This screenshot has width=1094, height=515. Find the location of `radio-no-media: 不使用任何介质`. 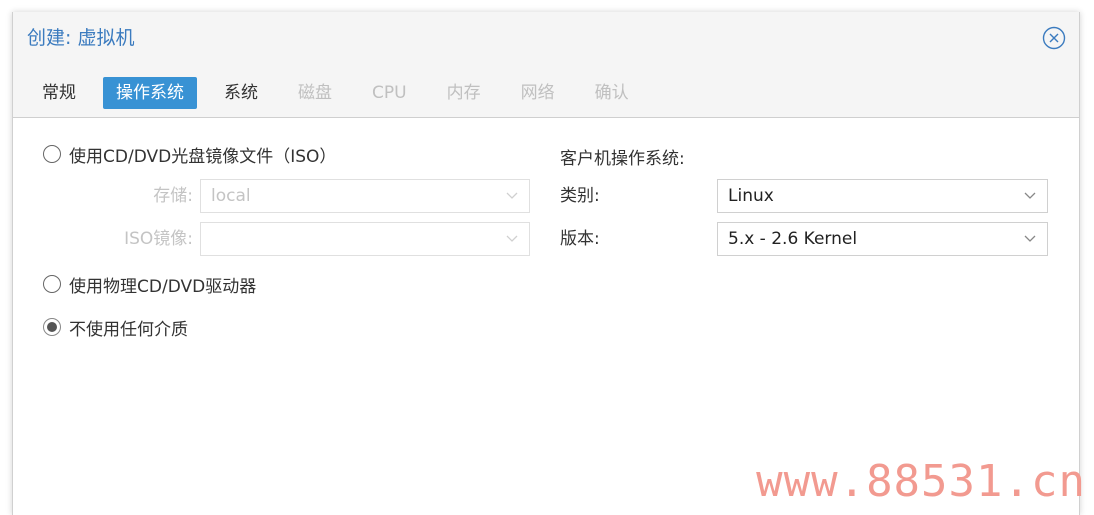

radio-no-media: 不使用任何介质 is located at coordinates (115, 327).